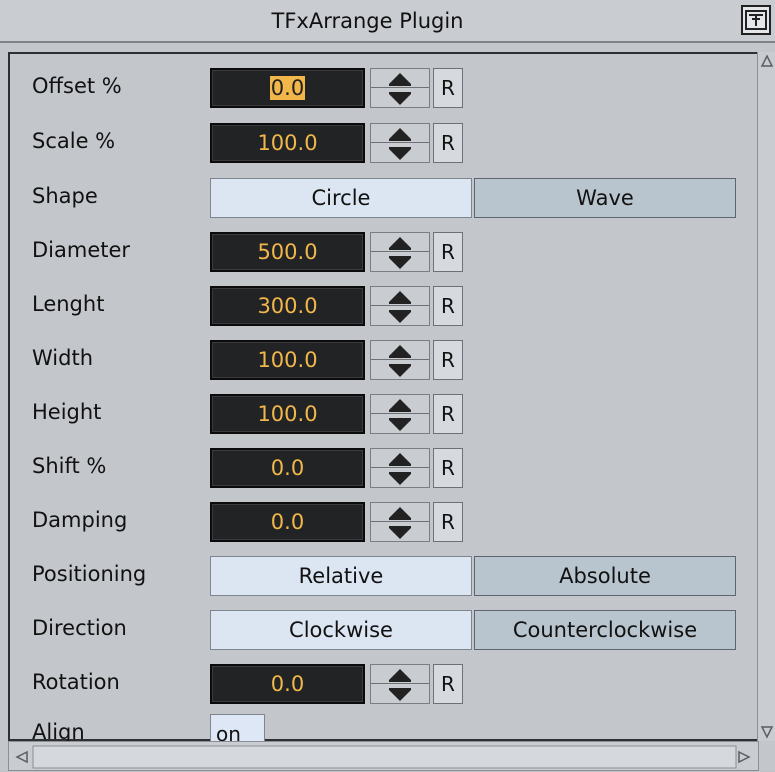 The image size is (775, 772). Describe the element at coordinates (400, 296) in the screenshot. I see `length-increment-button` at that location.